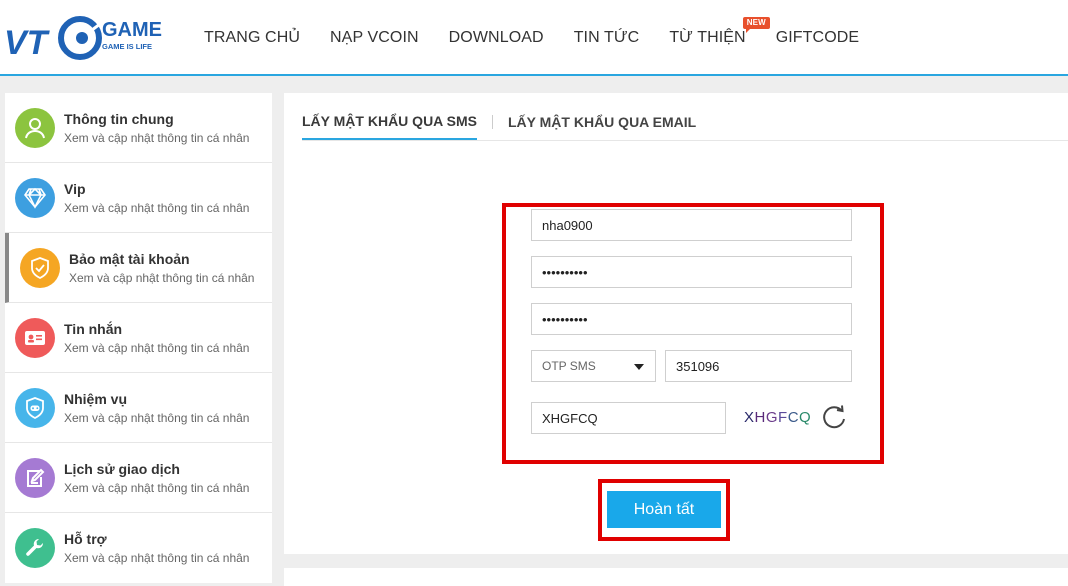  Describe the element at coordinates (749, 417) in the screenshot. I see `captcha-char: X` at that location.